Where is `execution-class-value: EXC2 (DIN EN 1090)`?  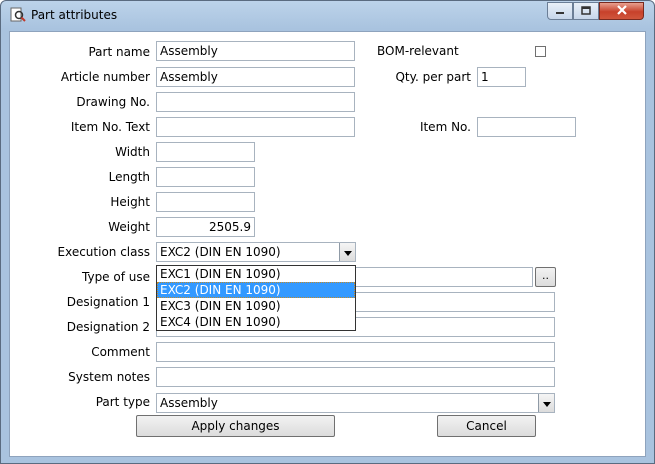 execution-class-value: EXC2 (DIN EN 1090) is located at coordinates (220, 252).